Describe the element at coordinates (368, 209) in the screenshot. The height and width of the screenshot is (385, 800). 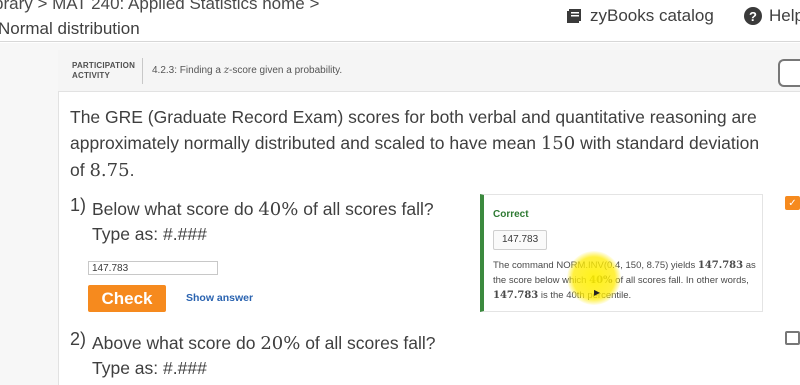
I see `question-1-text-after: of all scores fall?` at that location.